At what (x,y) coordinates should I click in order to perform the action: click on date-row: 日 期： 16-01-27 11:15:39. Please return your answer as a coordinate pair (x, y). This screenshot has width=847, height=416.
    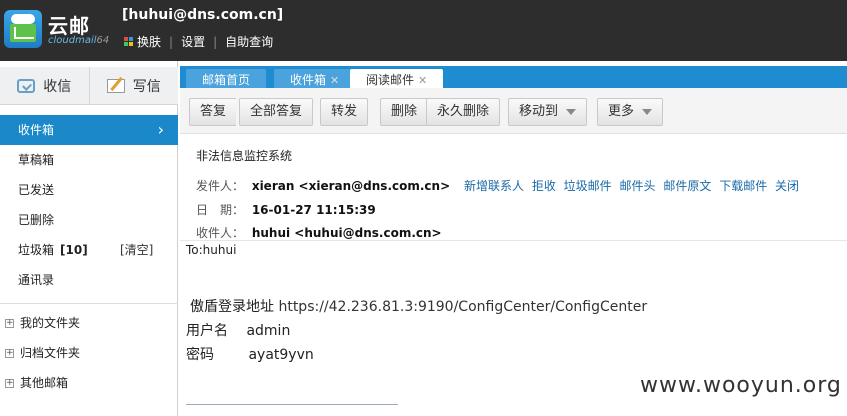
    Looking at the image, I should click on (286, 209).